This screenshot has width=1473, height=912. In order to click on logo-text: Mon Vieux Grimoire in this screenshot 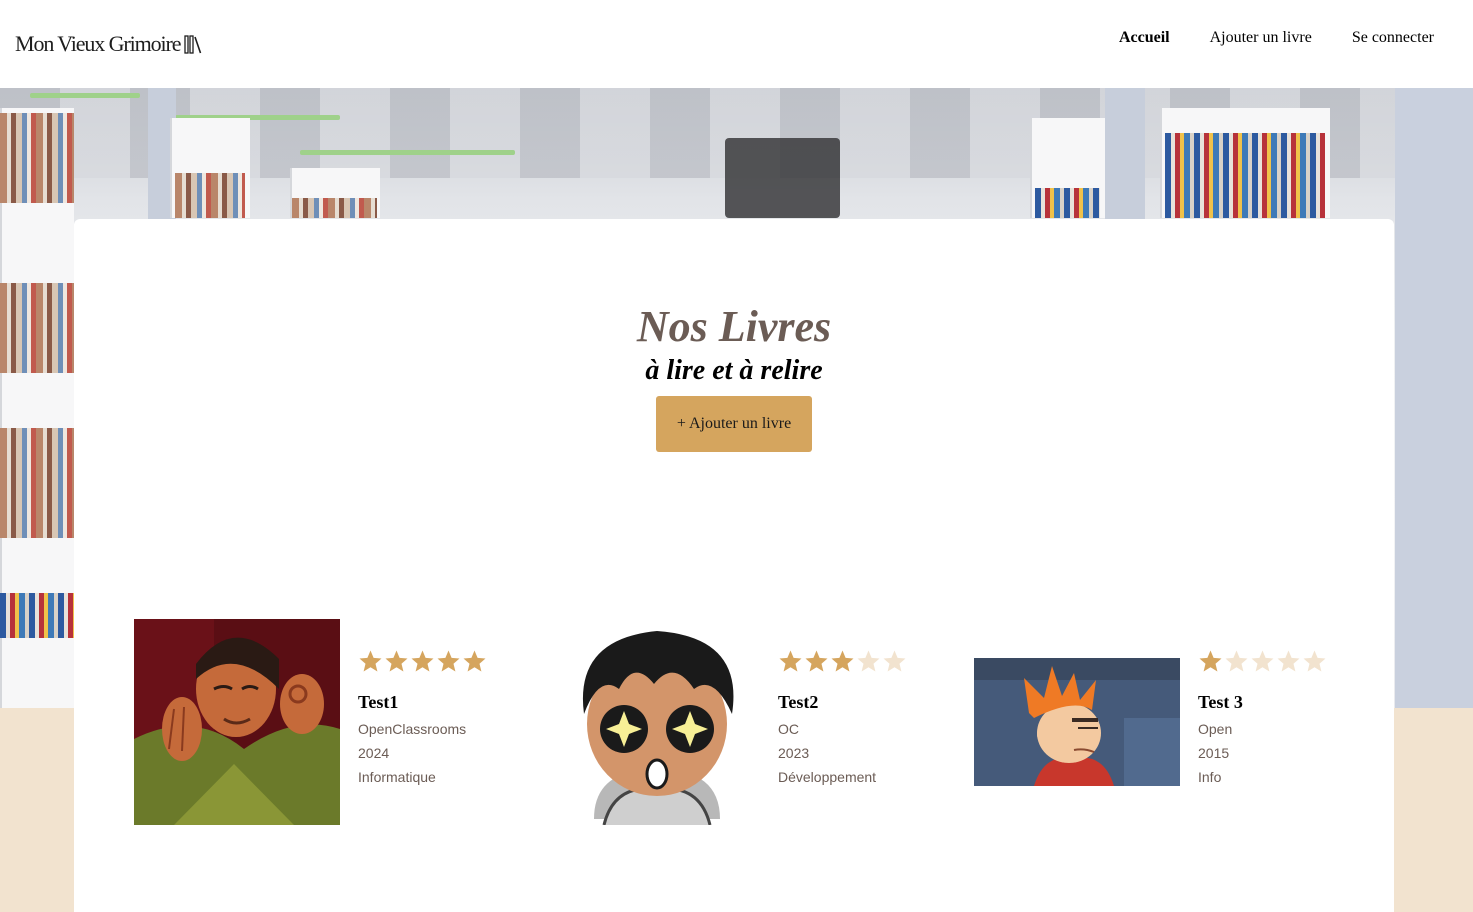, I will do `click(98, 43)`.